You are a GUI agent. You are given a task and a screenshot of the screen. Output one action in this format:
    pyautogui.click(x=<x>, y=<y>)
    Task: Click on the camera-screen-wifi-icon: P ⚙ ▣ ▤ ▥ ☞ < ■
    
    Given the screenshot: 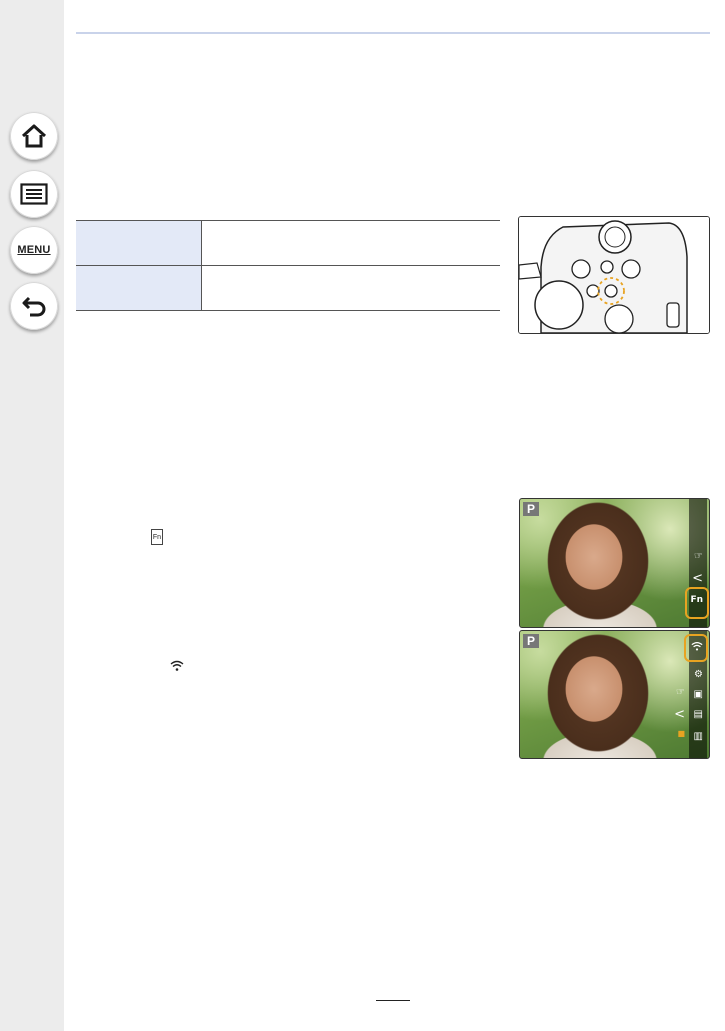 What is the action you would take?
    pyautogui.click(x=614, y=694)
    